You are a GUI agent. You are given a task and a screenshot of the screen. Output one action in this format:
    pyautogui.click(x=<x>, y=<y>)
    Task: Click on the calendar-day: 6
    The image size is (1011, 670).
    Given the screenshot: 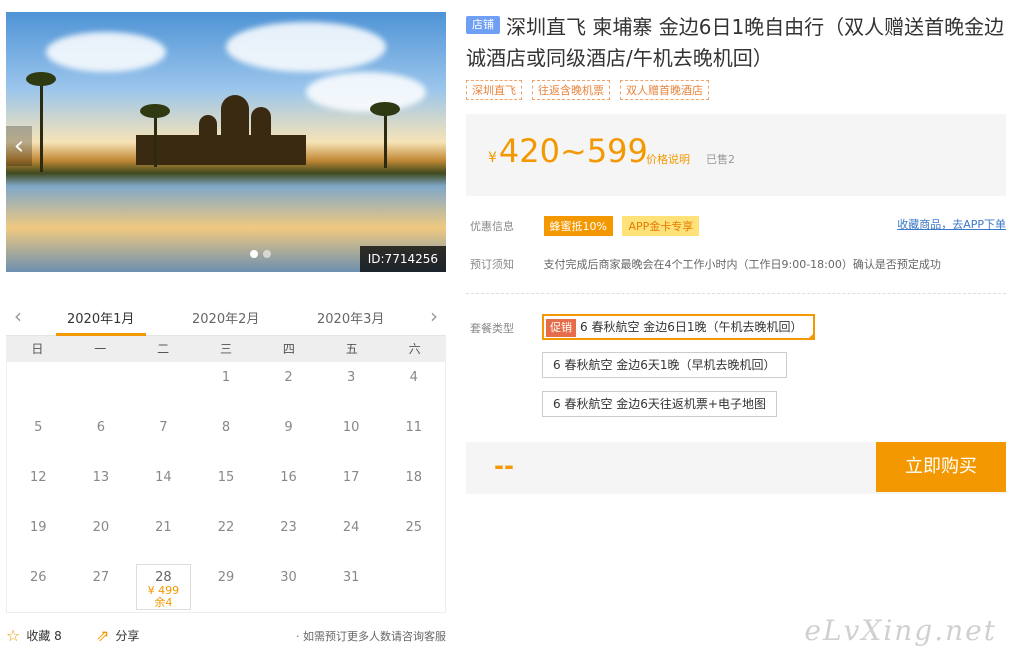 What is the action you would take?
    pyautogui.click(x=101, y=437)
    